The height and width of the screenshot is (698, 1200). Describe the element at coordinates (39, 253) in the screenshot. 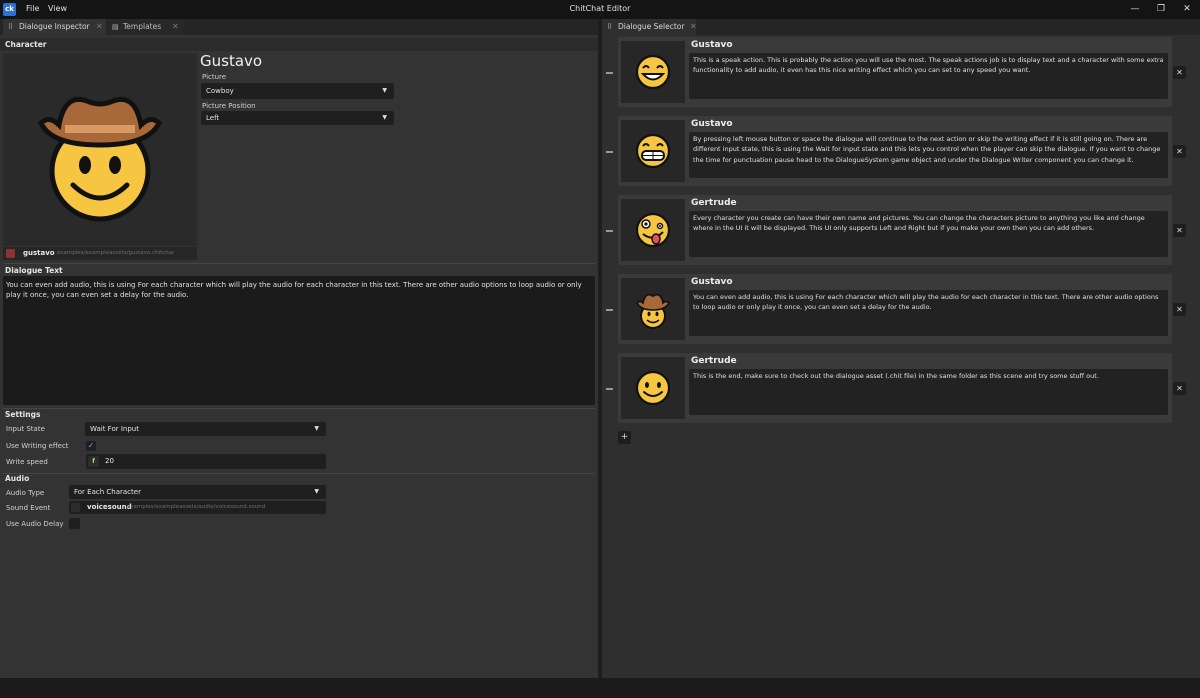

I see `character-asset-name: gustavo` at that location.